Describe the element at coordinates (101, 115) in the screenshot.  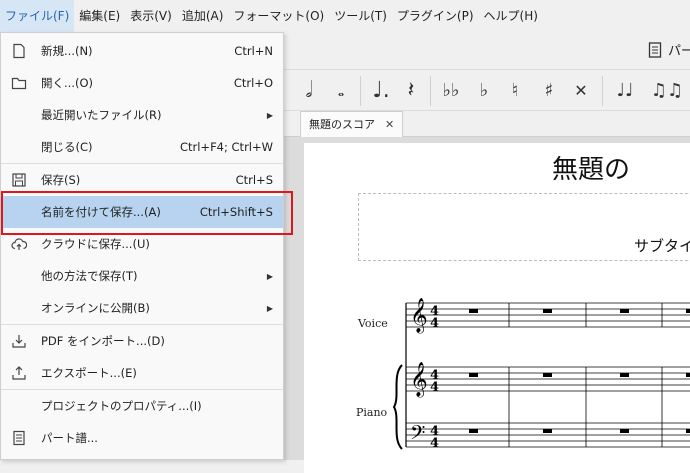
I see `menu-item-label: 最近開いたファイル(R)` at that location.